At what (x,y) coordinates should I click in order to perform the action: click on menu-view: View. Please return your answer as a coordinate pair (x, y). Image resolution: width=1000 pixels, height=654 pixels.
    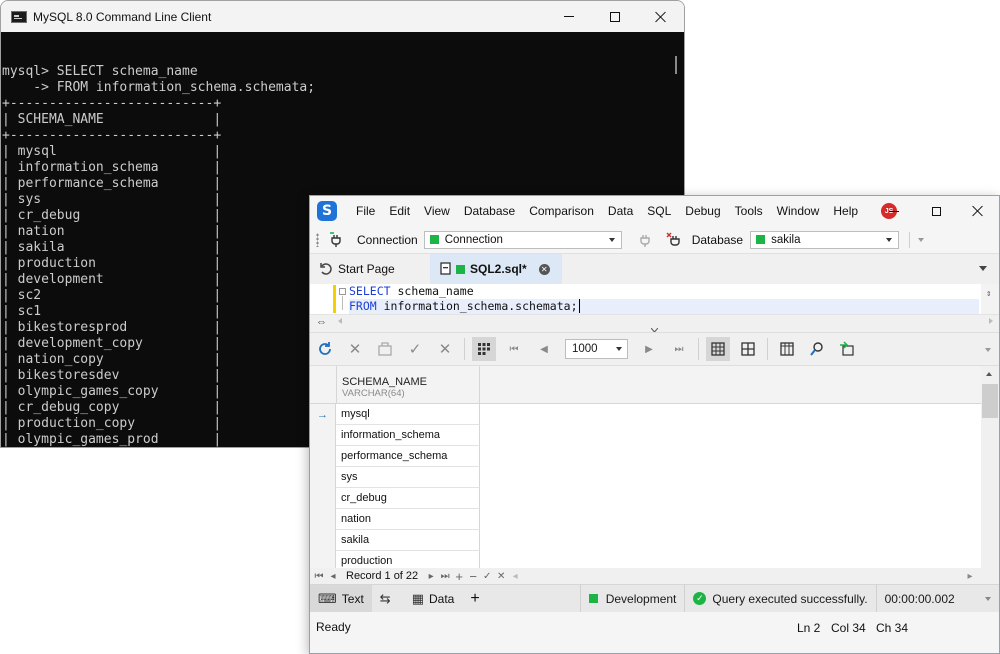
    Looking at the image, I should click on (437, 211).